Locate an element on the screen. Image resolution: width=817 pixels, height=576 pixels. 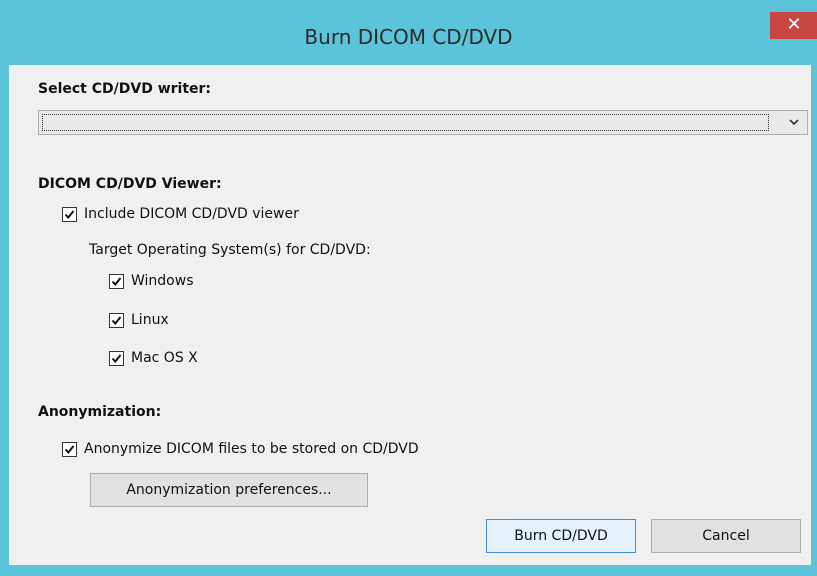
os-option-macos: Mac OS X is located at coordinates (153, 358).